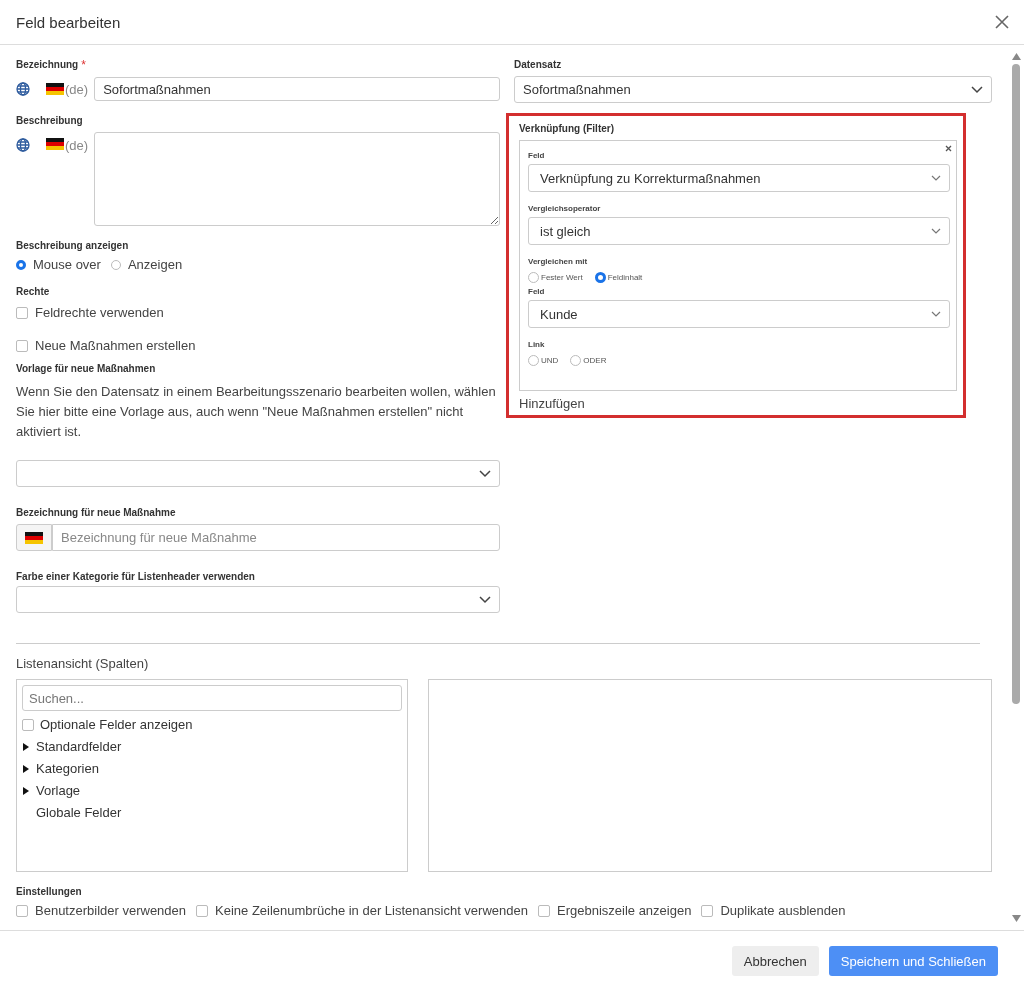 The height and width of the screenshot is (991, 1024). What do you see at coordinates (79, 746) in the screenshot?
I see `tree-item: Standardfelder` at bounding box center [79, 746].